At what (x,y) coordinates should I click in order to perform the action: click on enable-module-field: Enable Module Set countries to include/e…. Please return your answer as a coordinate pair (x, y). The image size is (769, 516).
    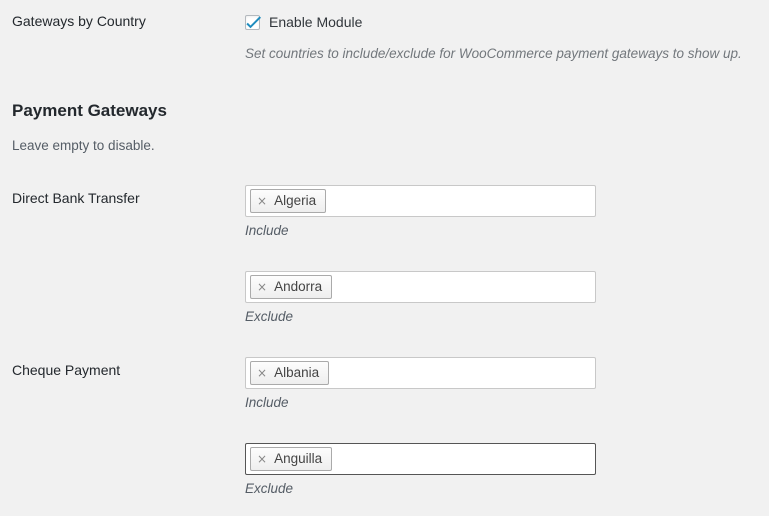
    Looking at the image, I should click on (493, 37).